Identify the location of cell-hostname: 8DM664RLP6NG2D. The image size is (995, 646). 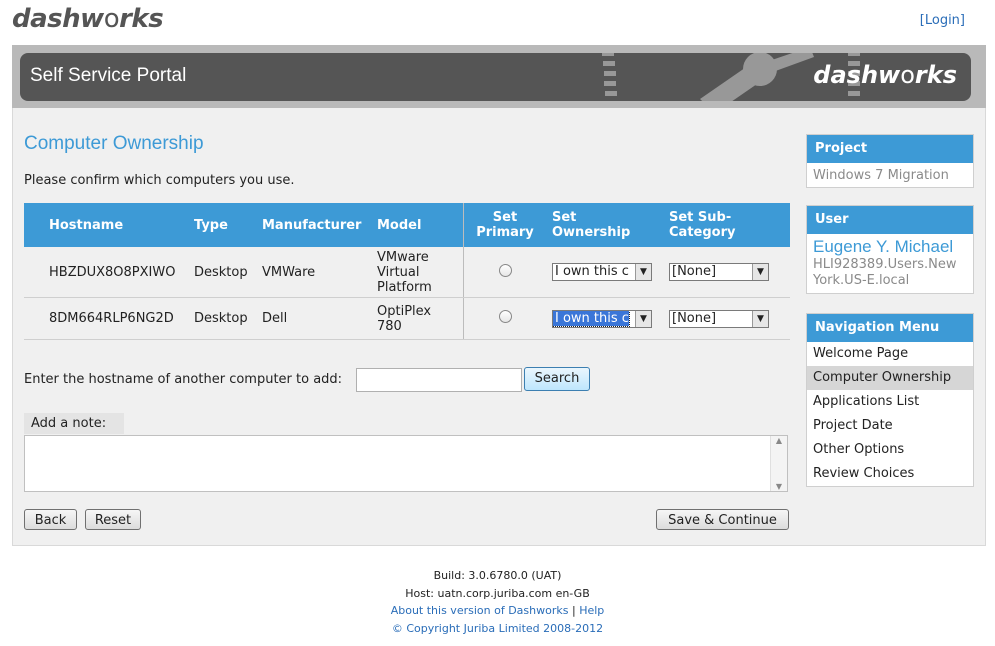
(106, 318).